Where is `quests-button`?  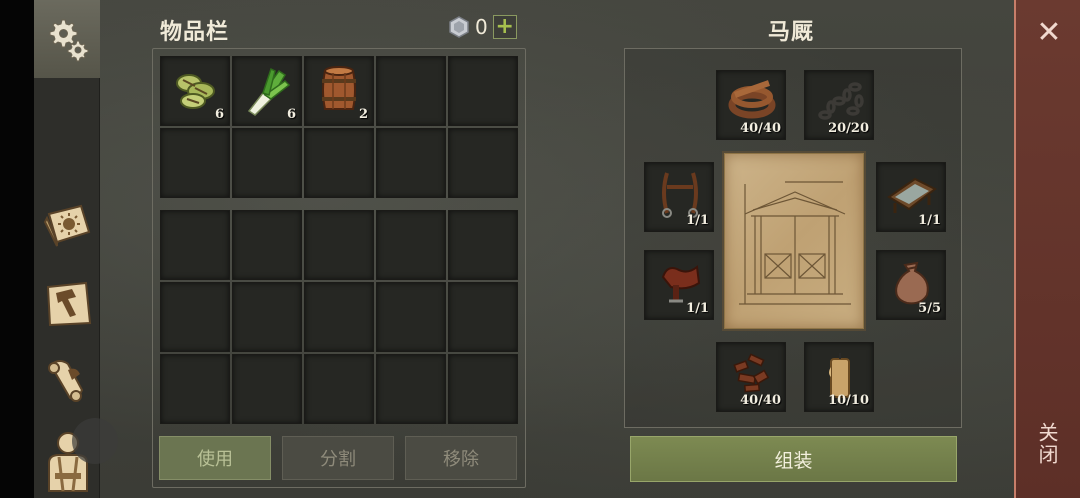
quests-button is located at coordinates (68, 380).